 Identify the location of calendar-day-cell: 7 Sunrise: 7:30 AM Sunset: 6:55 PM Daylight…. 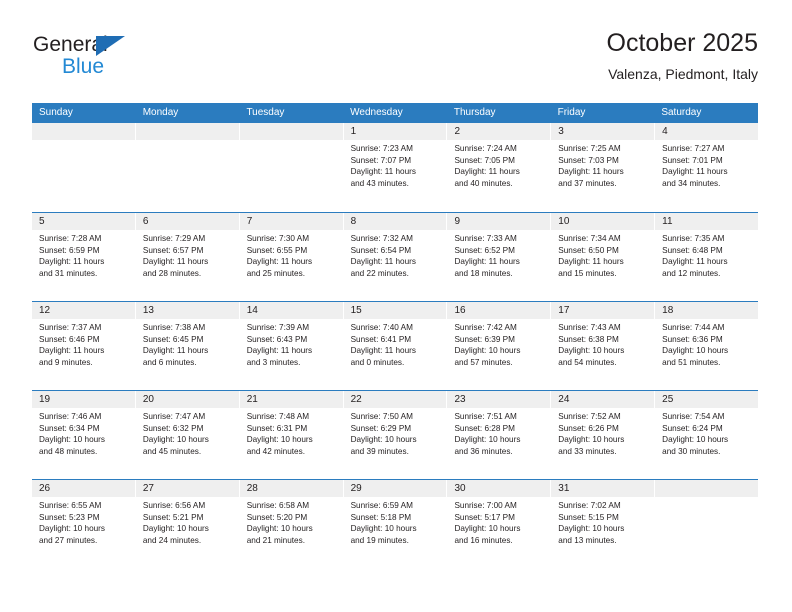
(291, 257).